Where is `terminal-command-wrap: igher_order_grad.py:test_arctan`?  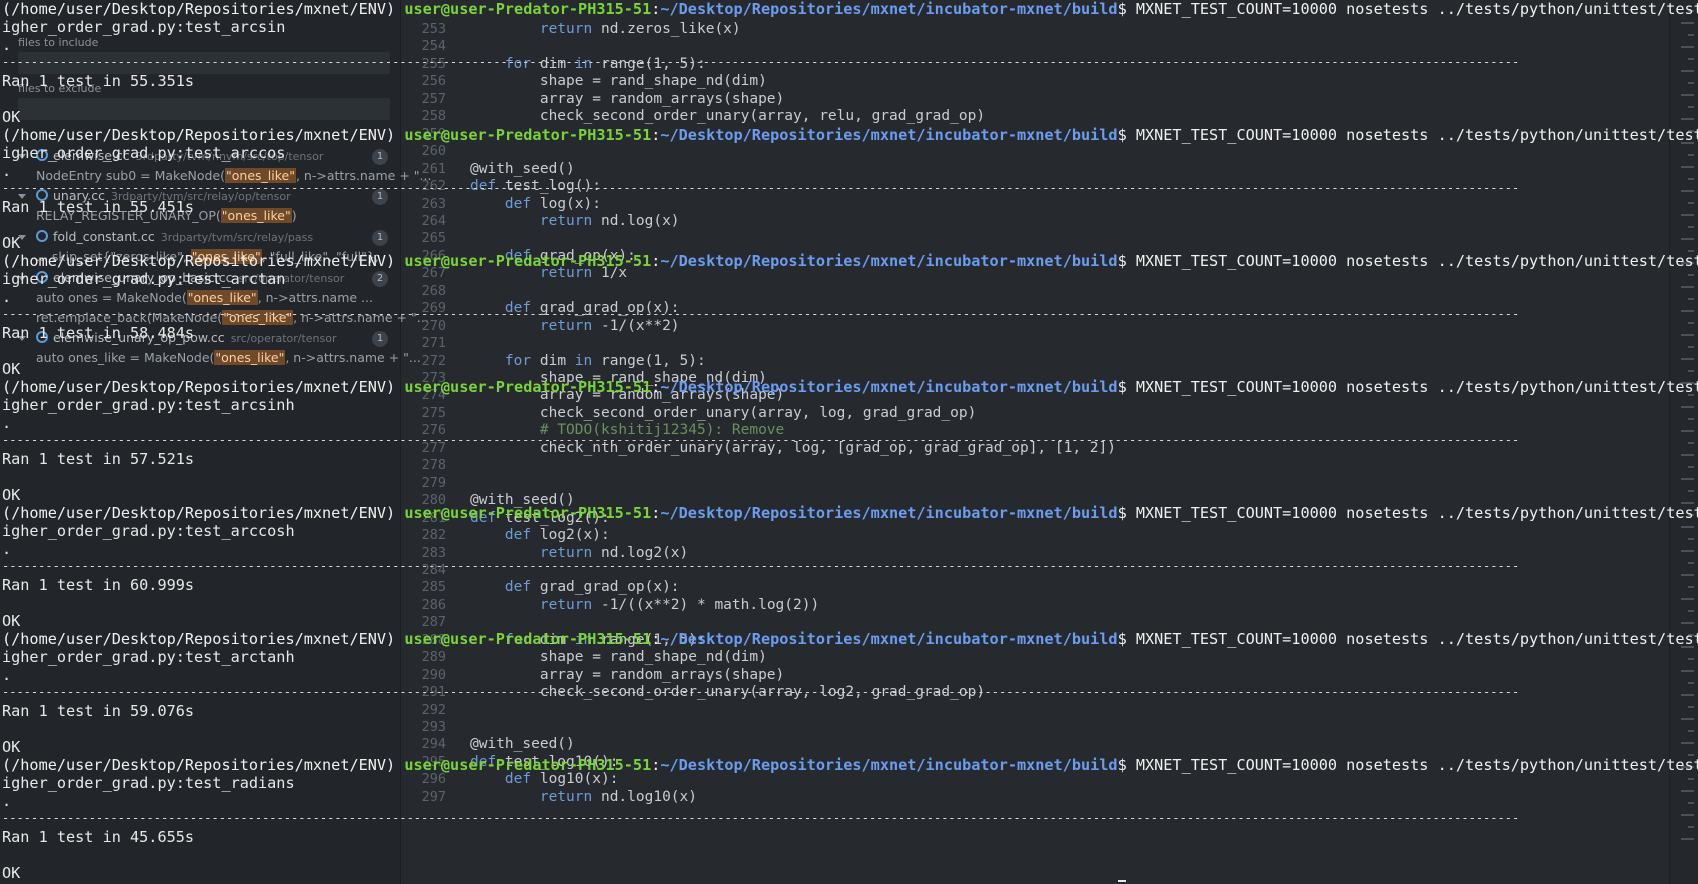 terminal-command-wrap: igher_order_grad.py:test_arctan is located at coordinates (144, 279).